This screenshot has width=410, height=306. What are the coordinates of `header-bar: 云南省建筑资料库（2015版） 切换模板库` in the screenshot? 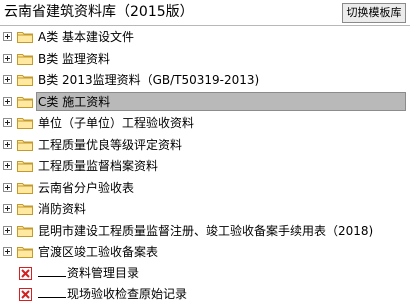 It's located at (205, 13).